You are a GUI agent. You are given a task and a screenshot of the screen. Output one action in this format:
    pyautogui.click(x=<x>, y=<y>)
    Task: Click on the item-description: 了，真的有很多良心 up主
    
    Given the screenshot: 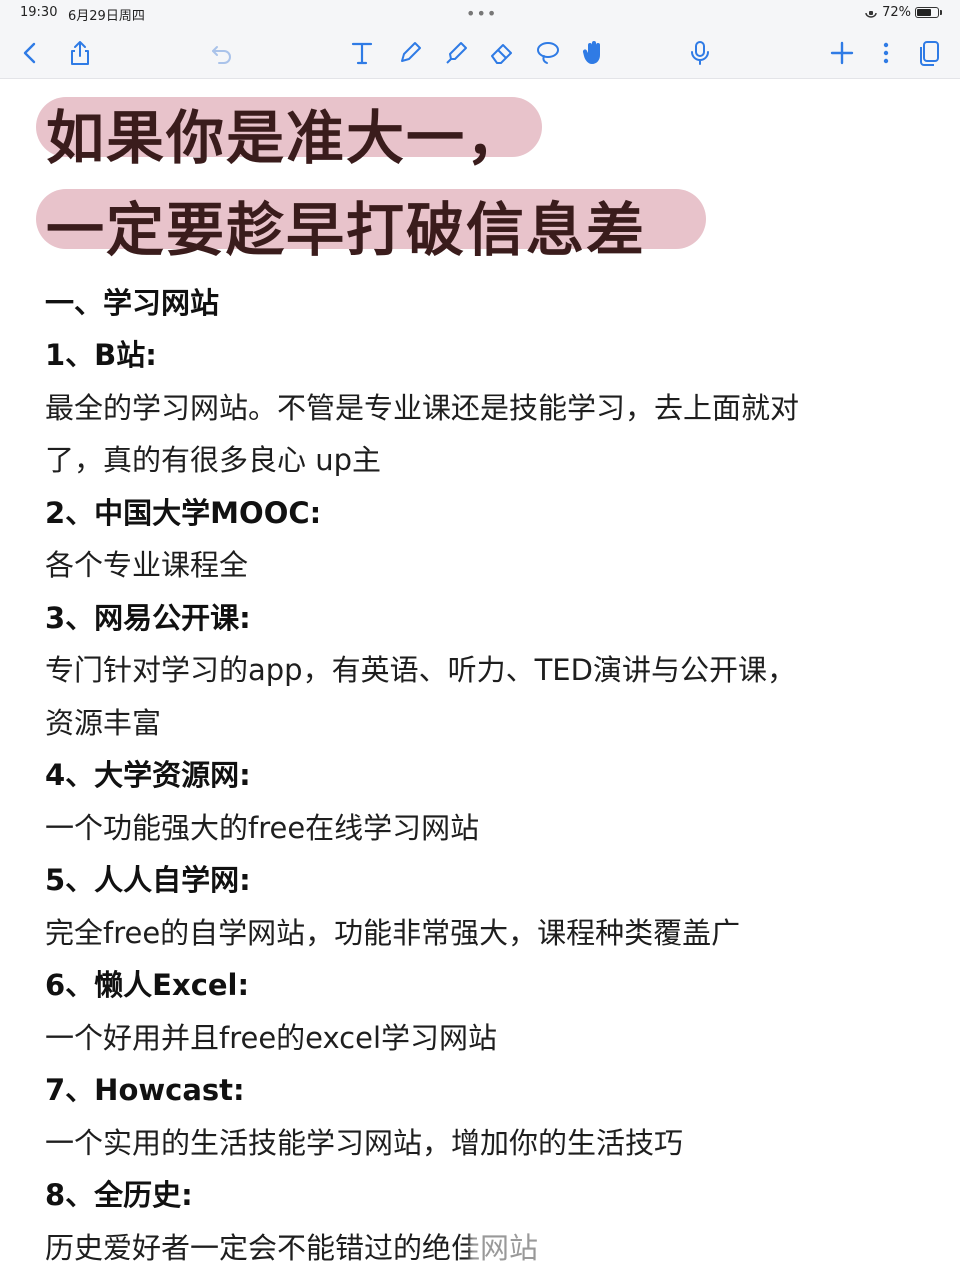 What is the action you would take?
    pyautogui.click(x=213, y=460)
    